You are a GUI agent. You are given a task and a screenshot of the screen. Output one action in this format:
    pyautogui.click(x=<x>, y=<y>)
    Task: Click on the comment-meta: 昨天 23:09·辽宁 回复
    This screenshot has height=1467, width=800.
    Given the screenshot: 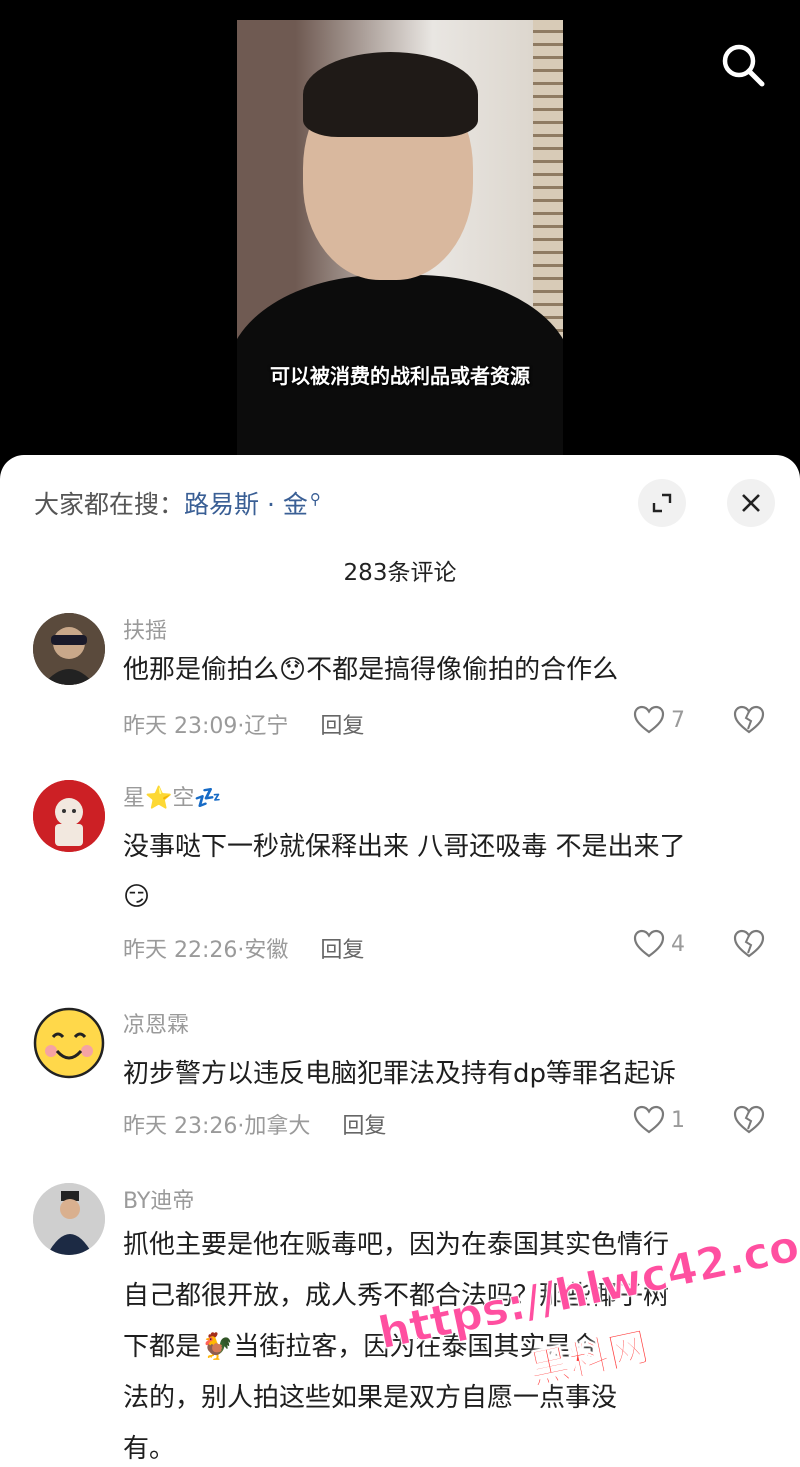 What is the action you would take?
    pyautogui.click(x=244, y=726)
    